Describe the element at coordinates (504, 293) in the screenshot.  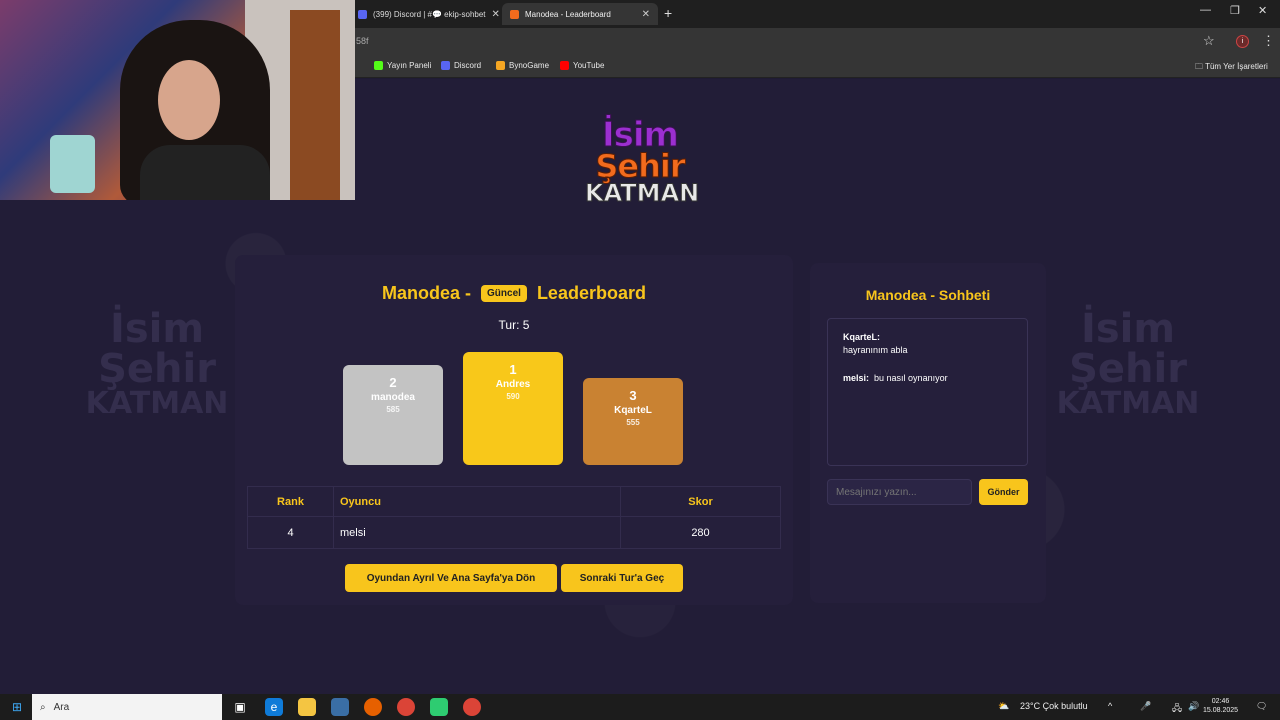
I see `status-badge: Güncel` at that location.